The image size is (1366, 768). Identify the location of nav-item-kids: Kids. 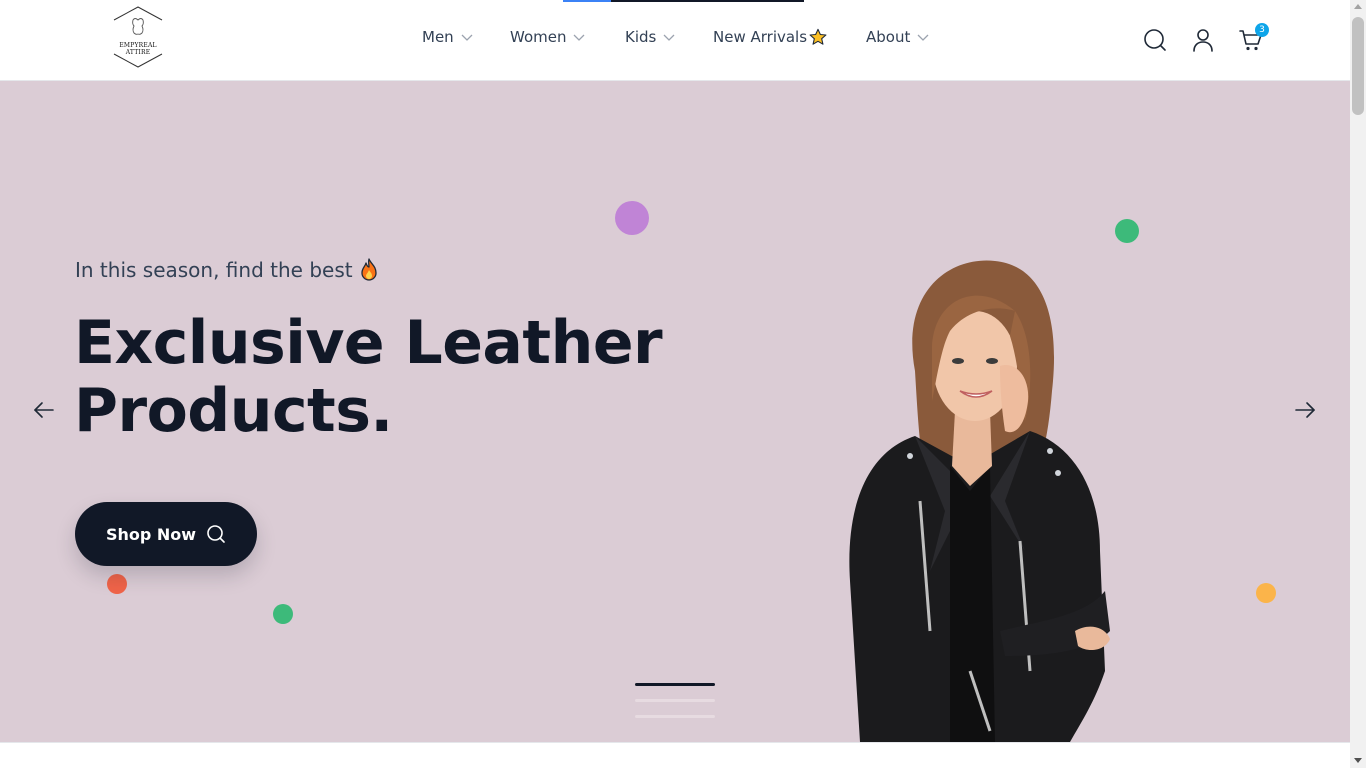
(650, 37).